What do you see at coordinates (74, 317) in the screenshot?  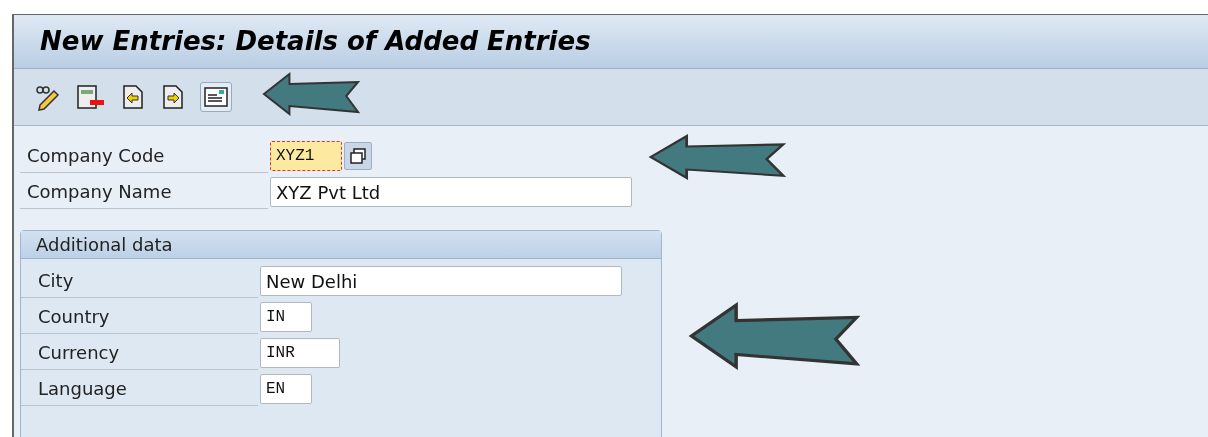 I see `field-label: Country` at bounding box center [74, 317].